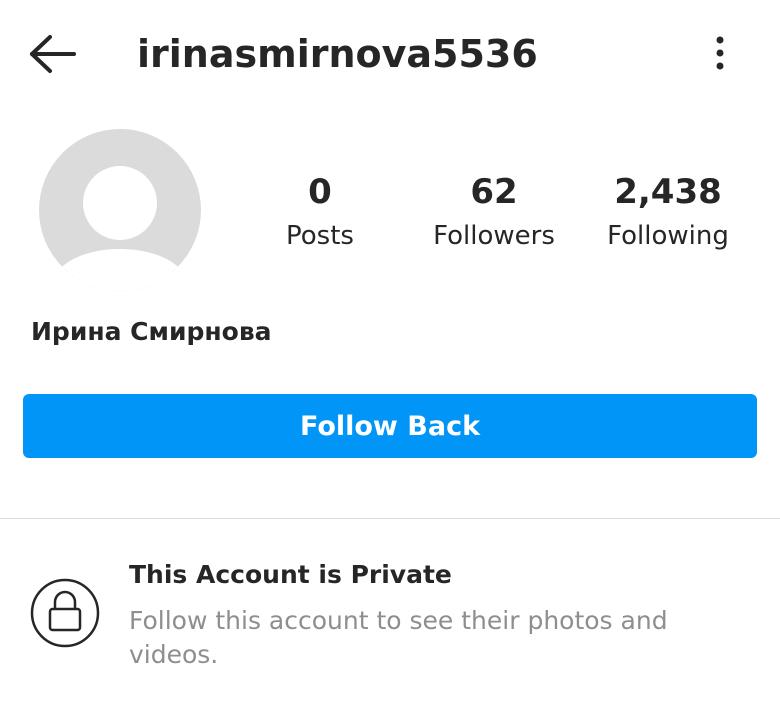  Describe the element at coordinates (151, 331) in the screenshot. I see `profile-full-name: Ирина Смирнова` at that location.